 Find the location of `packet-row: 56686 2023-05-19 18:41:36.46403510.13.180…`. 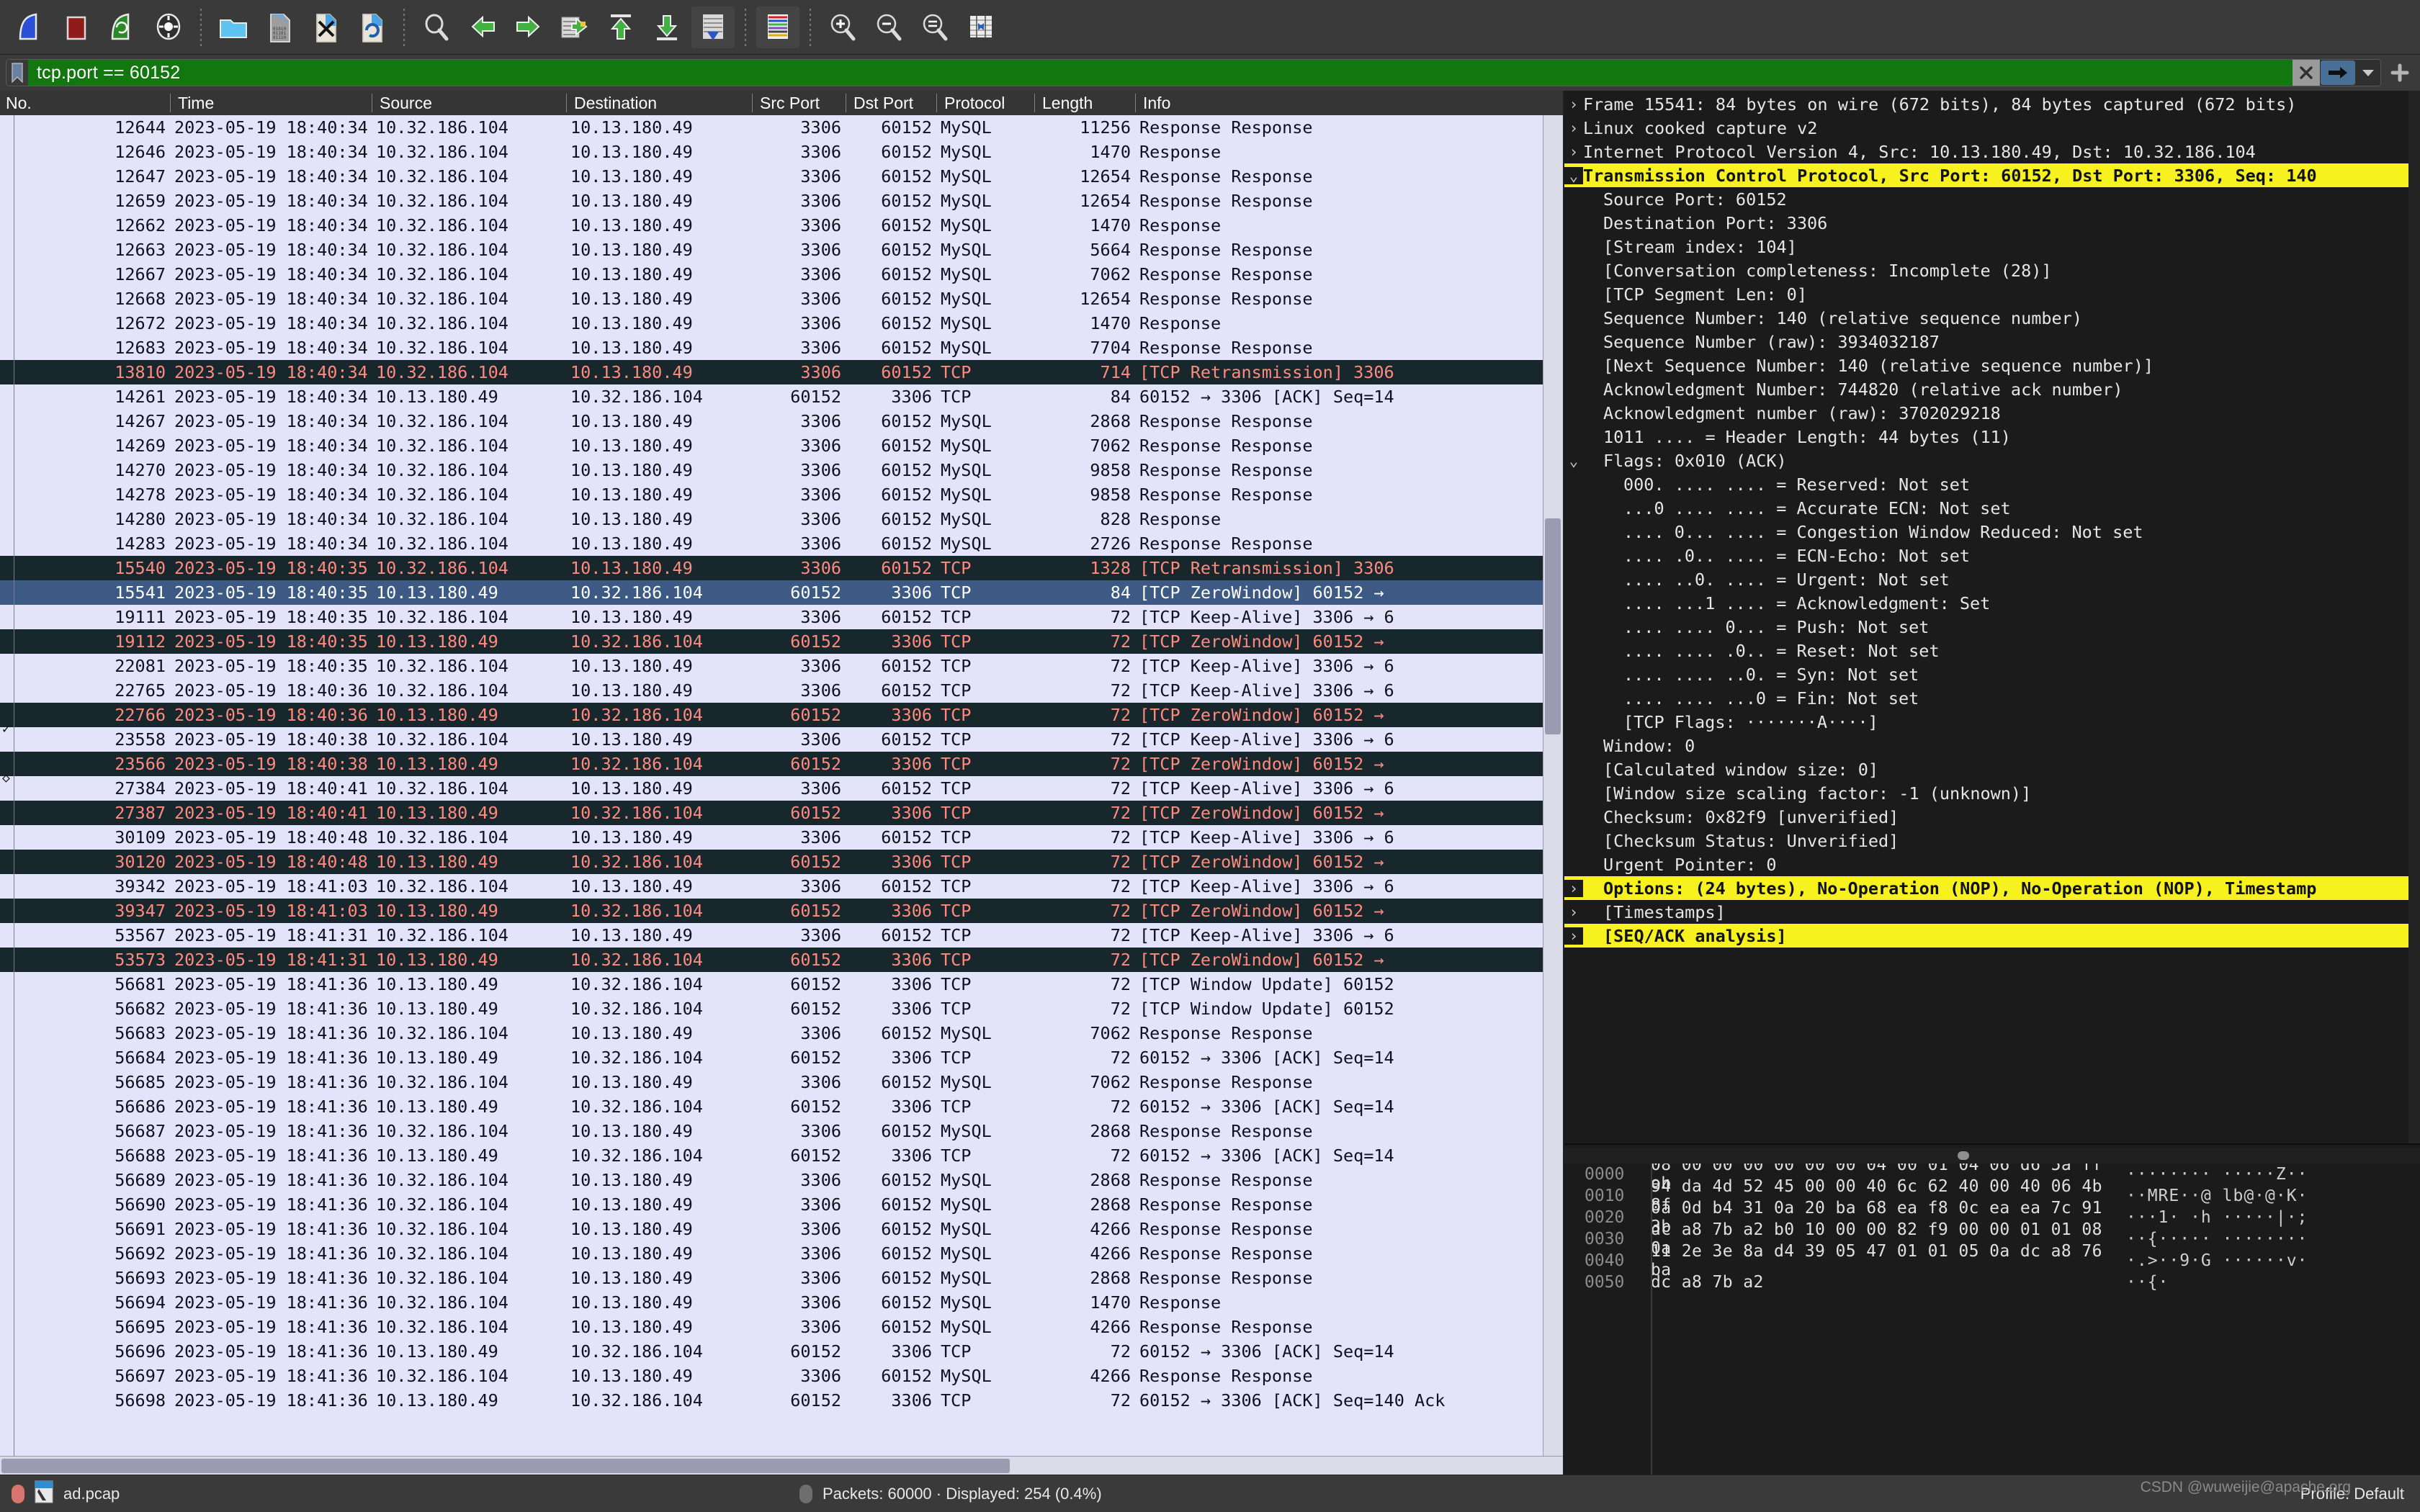

packet-row: 56686 2023-05-19 18:41:36.46403510.13.180… is located at coordinates (781, 1106).